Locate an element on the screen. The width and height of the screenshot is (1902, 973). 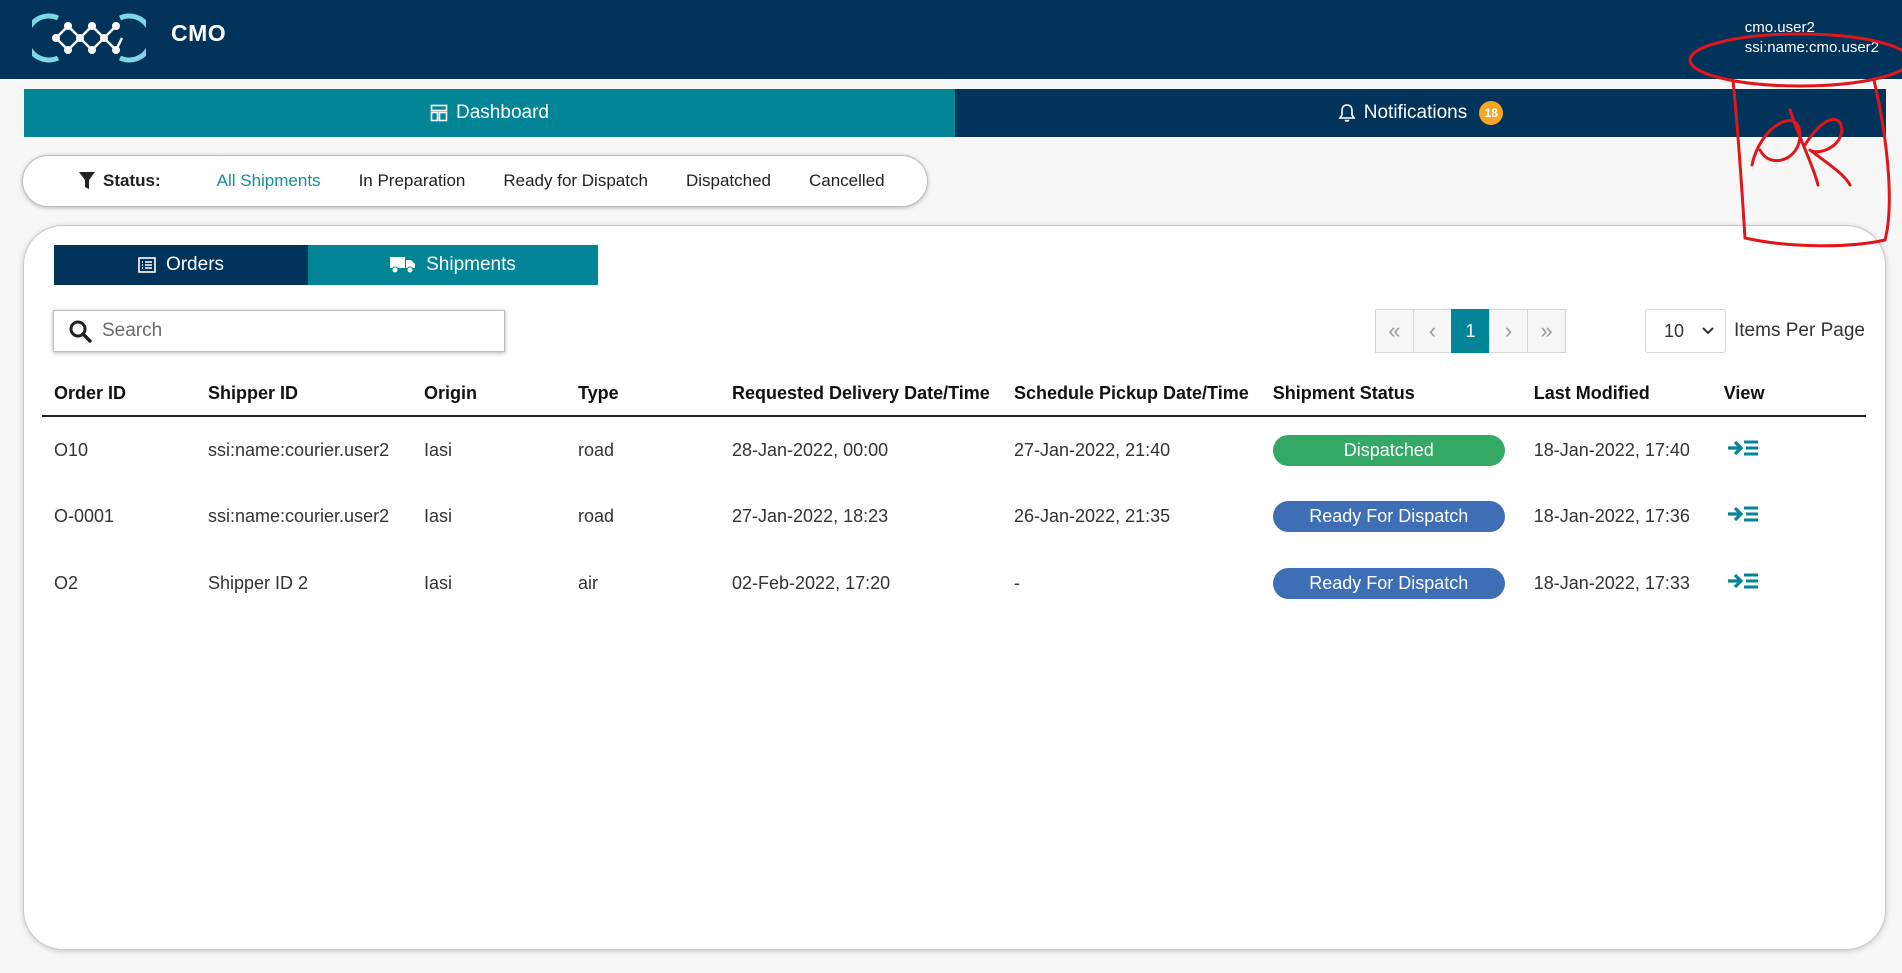
col-shipper-id: Shipper ID is located at coordinates (304, 394).